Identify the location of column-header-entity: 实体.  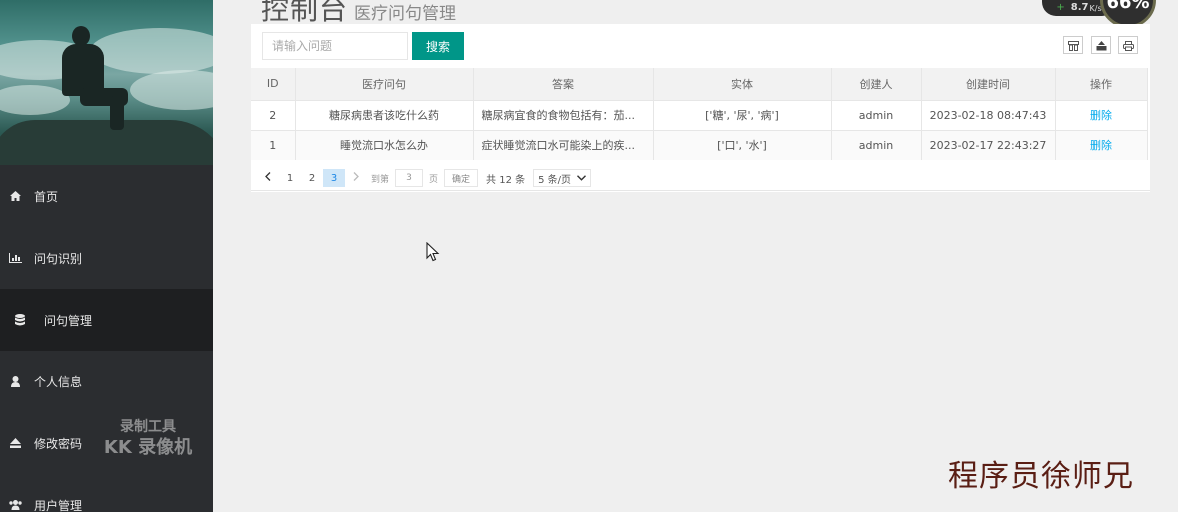
(742, 84).